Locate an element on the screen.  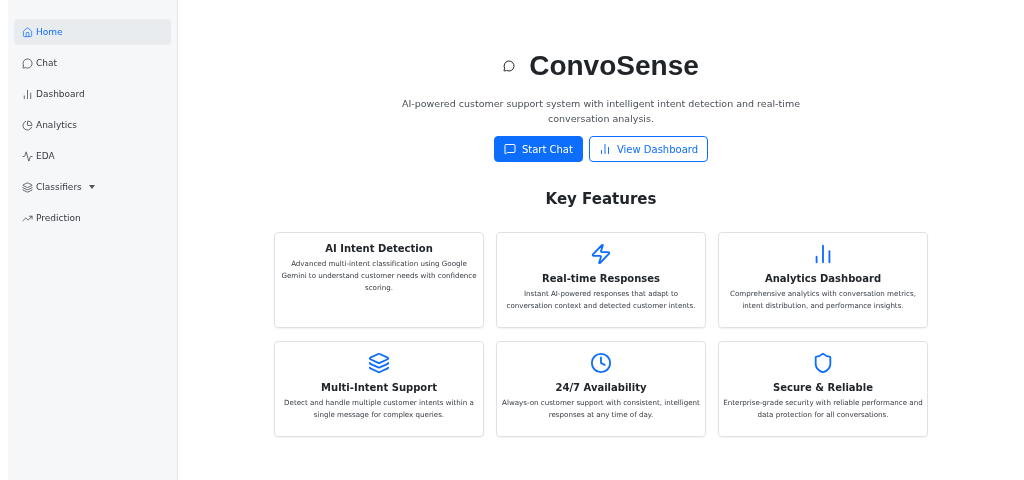
app-title: ConvoSense is located at coordinates (614, 66).